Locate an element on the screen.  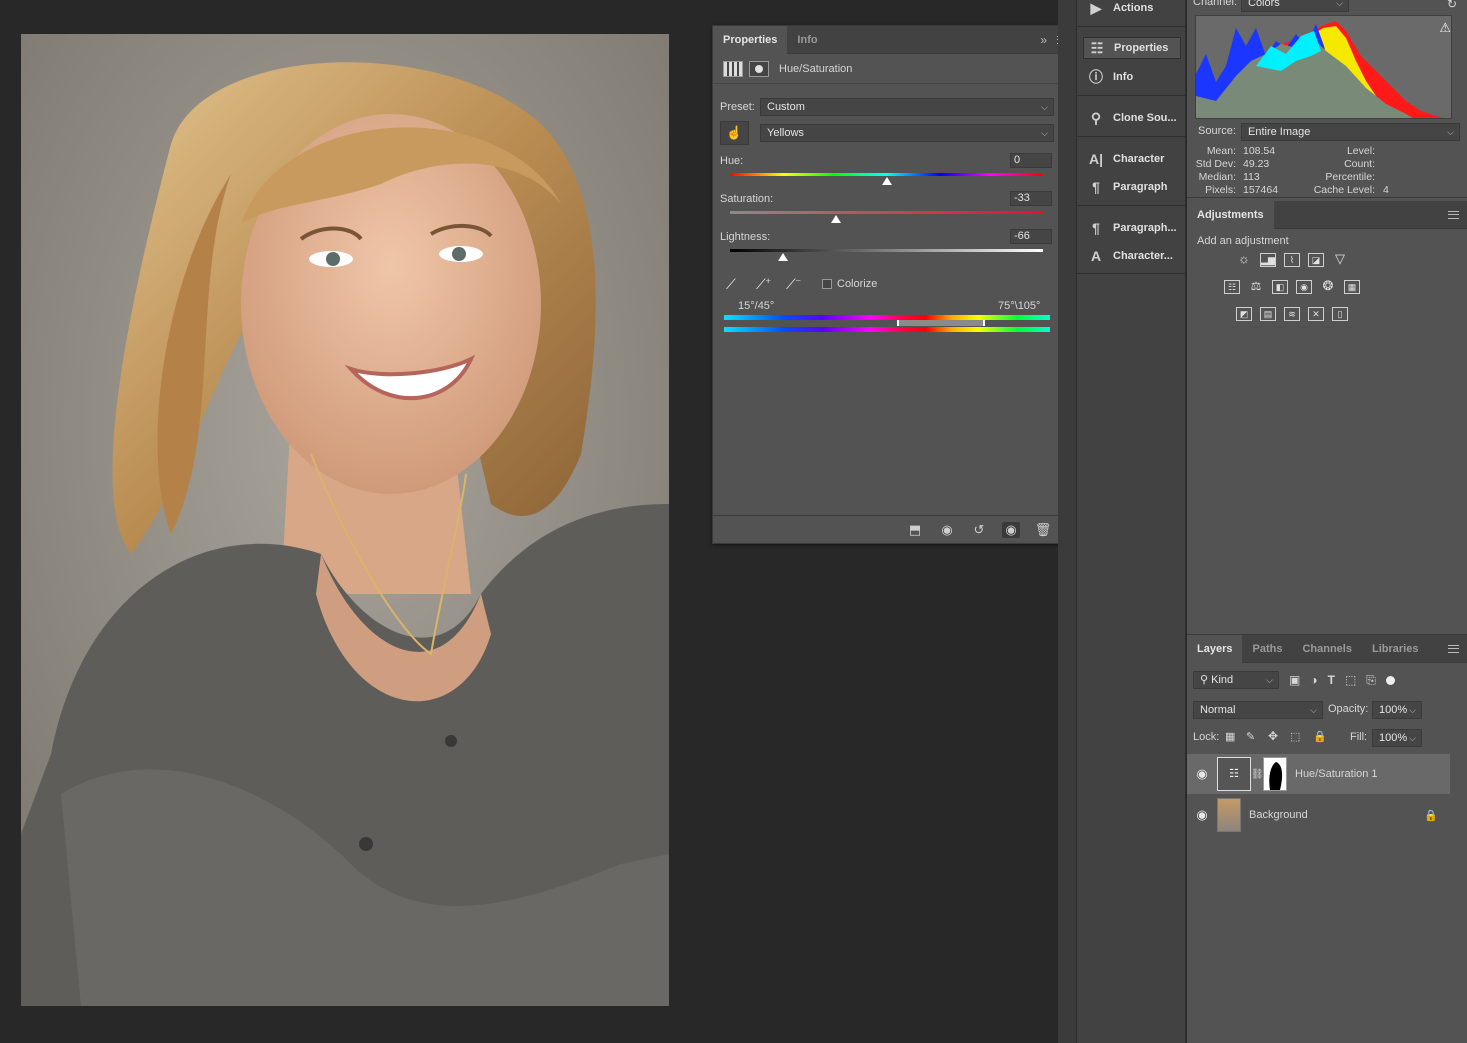
lock-transparent-icon: ▦ is located at coordinates (1230, 736).